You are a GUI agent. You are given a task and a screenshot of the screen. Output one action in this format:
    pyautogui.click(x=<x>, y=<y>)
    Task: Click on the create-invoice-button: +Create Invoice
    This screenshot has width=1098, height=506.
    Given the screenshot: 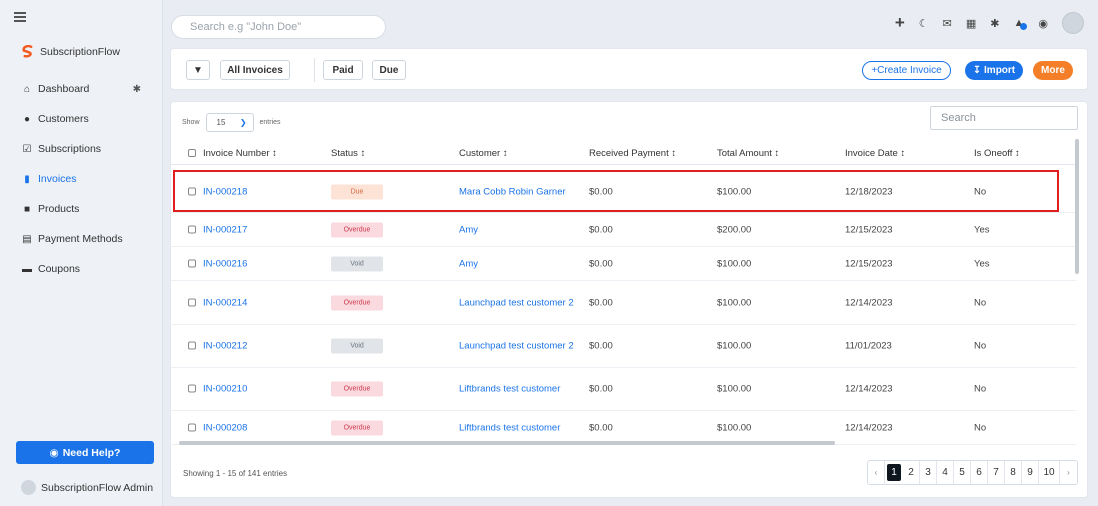 What is the action you would take?
    pyautogui.click(x=906, y=70)
    